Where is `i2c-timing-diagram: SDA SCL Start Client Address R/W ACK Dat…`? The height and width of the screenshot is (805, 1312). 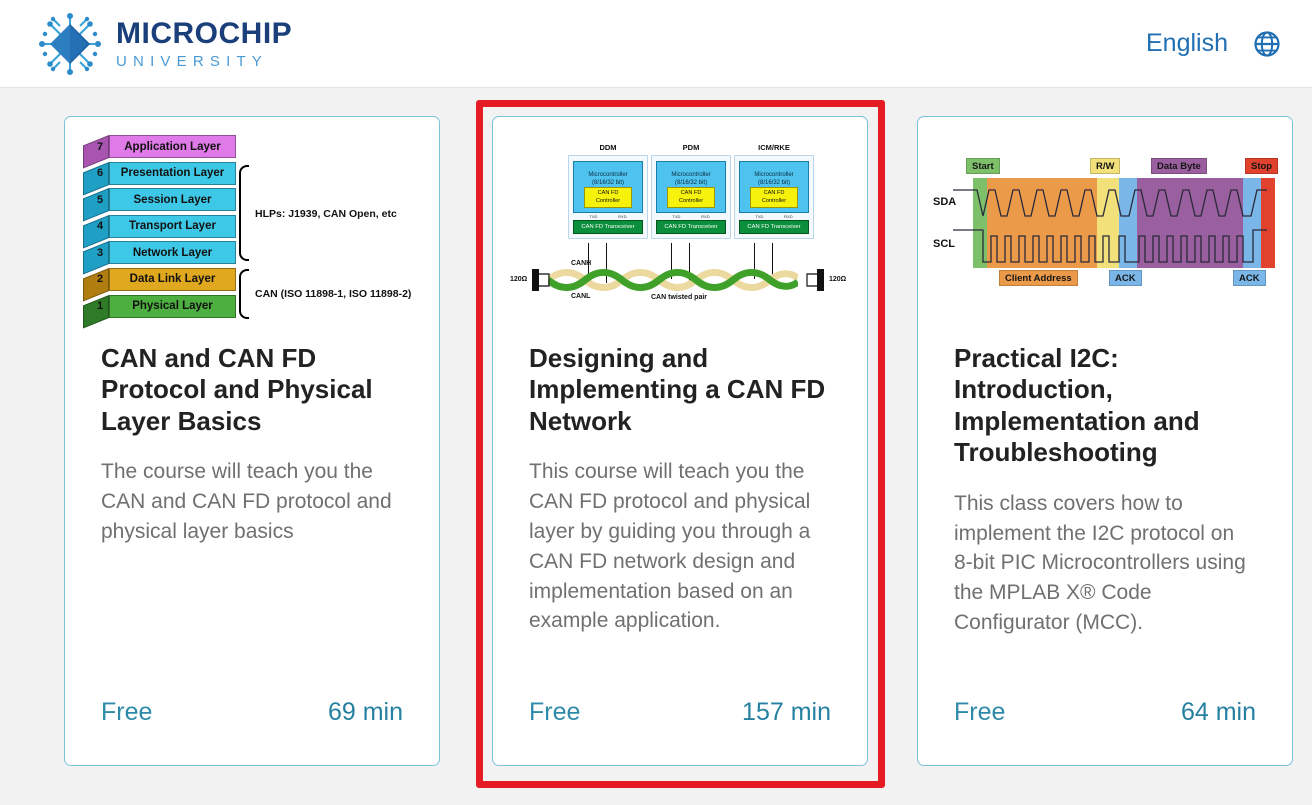 i2c-timing-diagram: SDA SCL Start Client Address R/W ACK Dat… is located at coordinates (1106, 225).